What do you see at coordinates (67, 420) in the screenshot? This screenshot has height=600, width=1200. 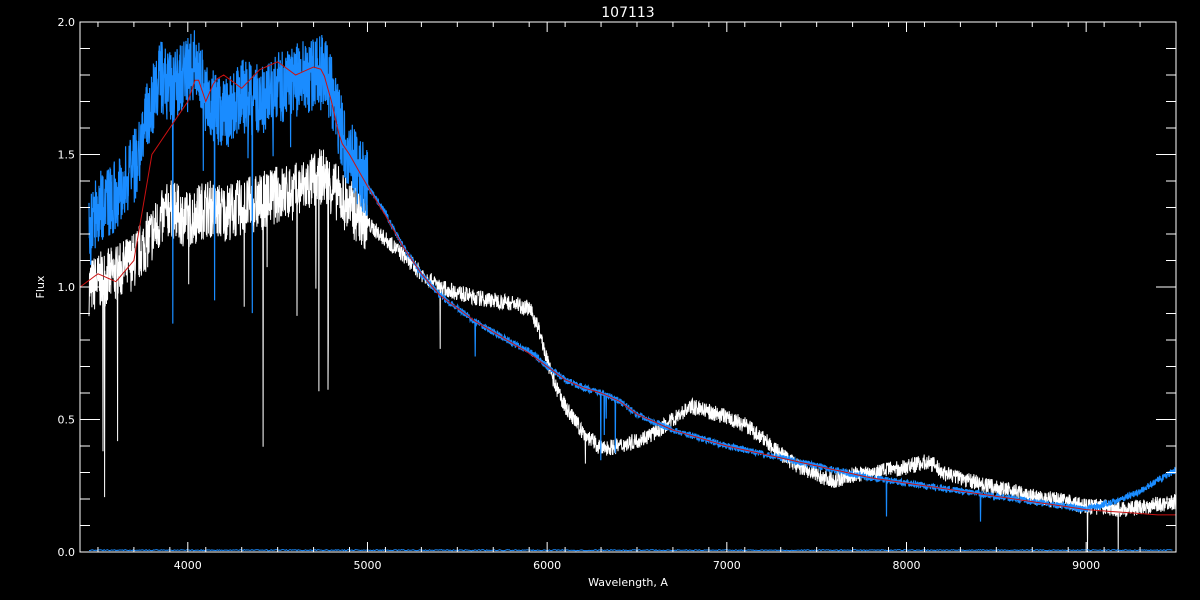 I see `y-tick-label: 0.5` at bounding box center [67, 420].